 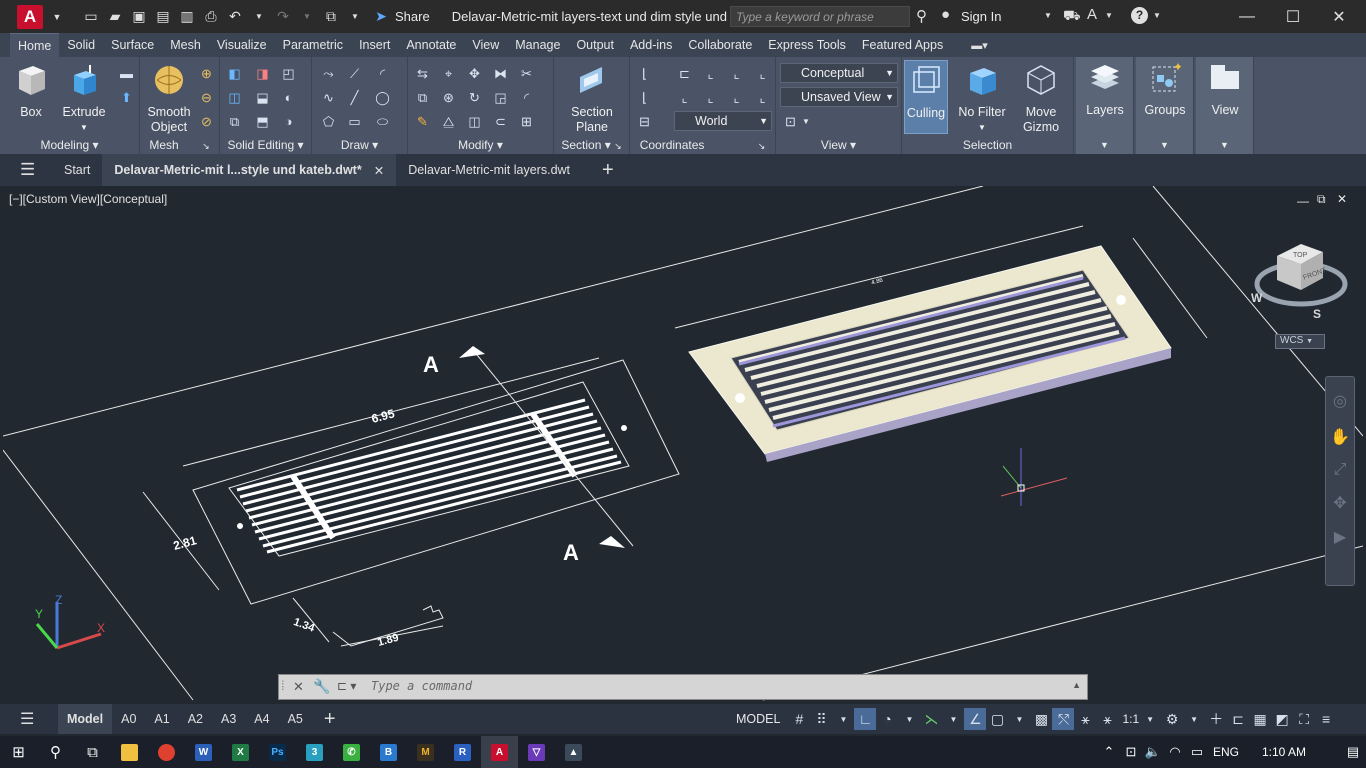 I want to click on panel-title-coordinates: Coordinates ↘, so click(x=702, y=145).